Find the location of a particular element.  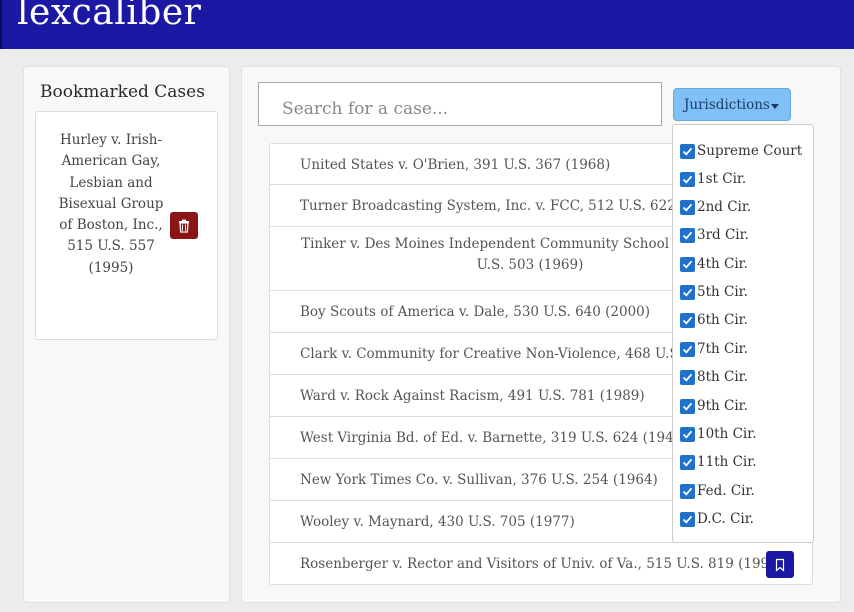

bookmark-button is located at coordinates (780, 564).